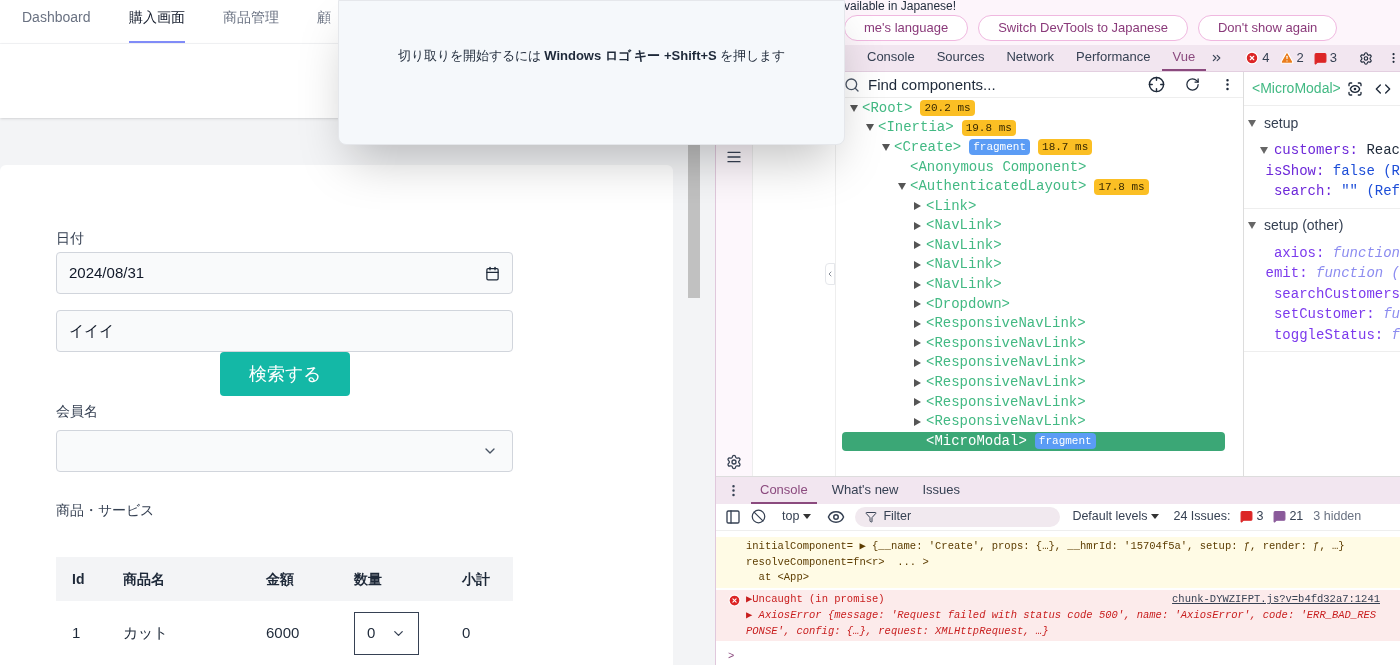 This screenshot has height=665, width=1400. Describe the element at coordinates (891, 58) in the screenshot. I see `devtools-tab: Console` at that location.